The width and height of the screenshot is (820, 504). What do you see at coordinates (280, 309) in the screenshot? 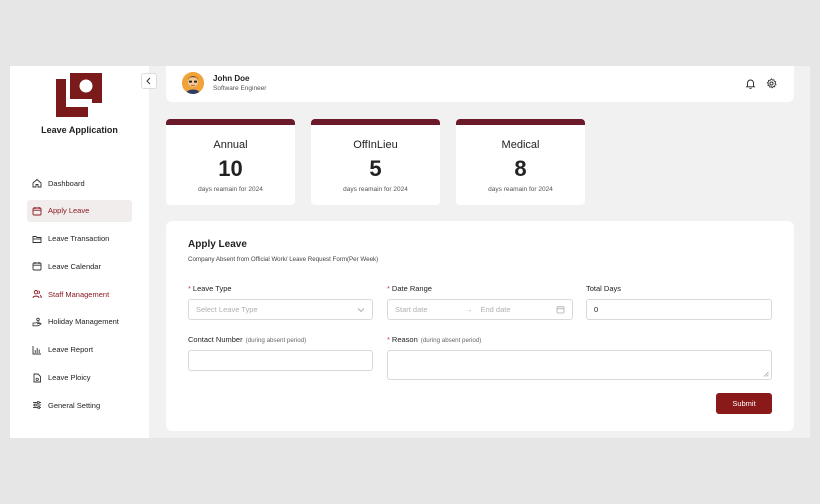
I see `leave-type-select: Select Leave Type` at bounding box center [280, 309].